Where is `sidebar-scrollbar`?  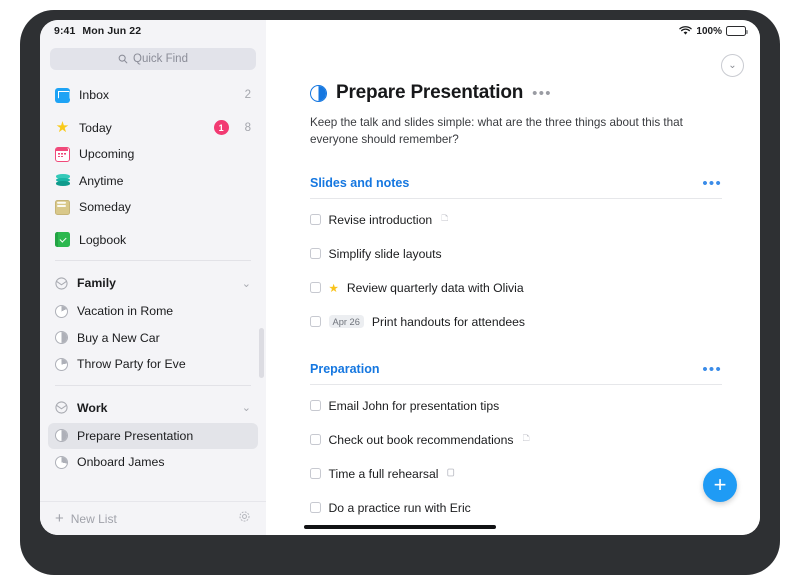 sidebar-scrollbar is located at coordinates (261, 353).